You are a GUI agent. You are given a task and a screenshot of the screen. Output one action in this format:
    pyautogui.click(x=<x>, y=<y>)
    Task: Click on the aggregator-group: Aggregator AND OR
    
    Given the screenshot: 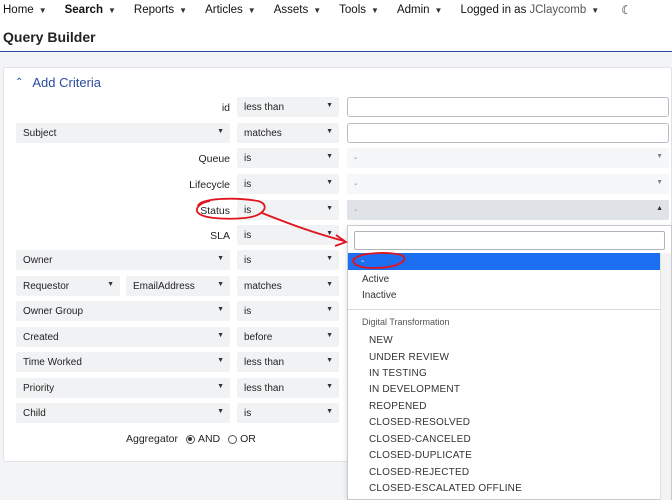 What is the action you would take?
    pyautogui.click(x=191, y=439)
    